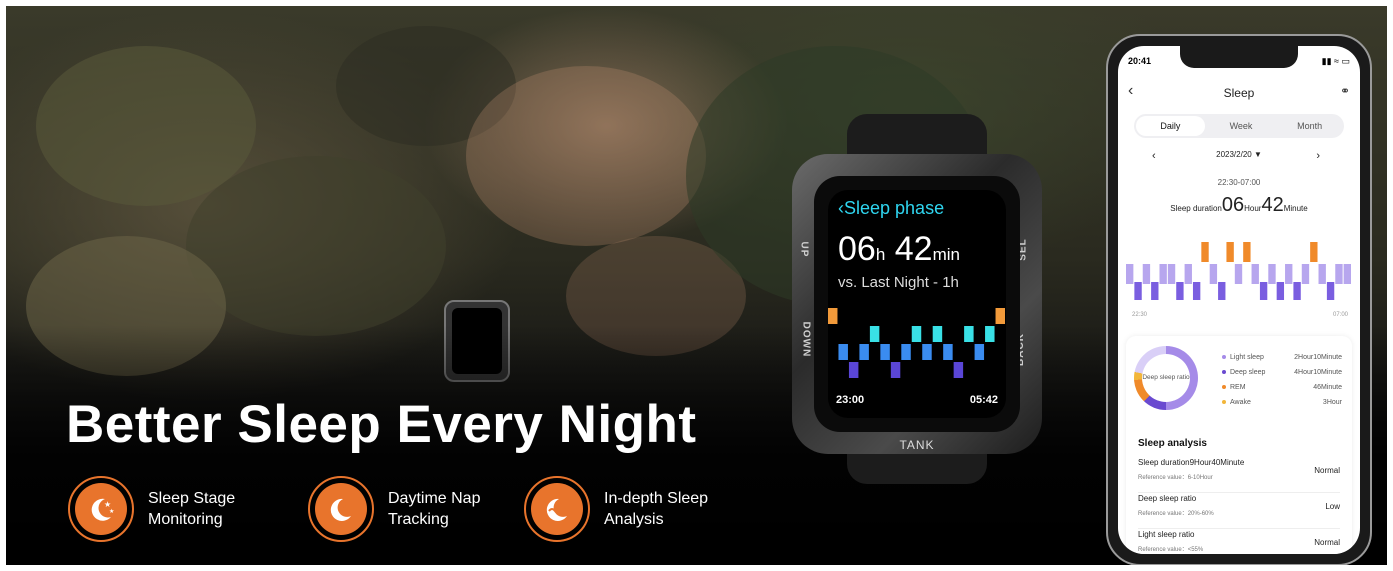 The width and height of the screenshot is (1393, 571). Describe the element at coordinates (1172, 443) in the screenshot. I see `analysis-title: Sleep analysis` at that location.